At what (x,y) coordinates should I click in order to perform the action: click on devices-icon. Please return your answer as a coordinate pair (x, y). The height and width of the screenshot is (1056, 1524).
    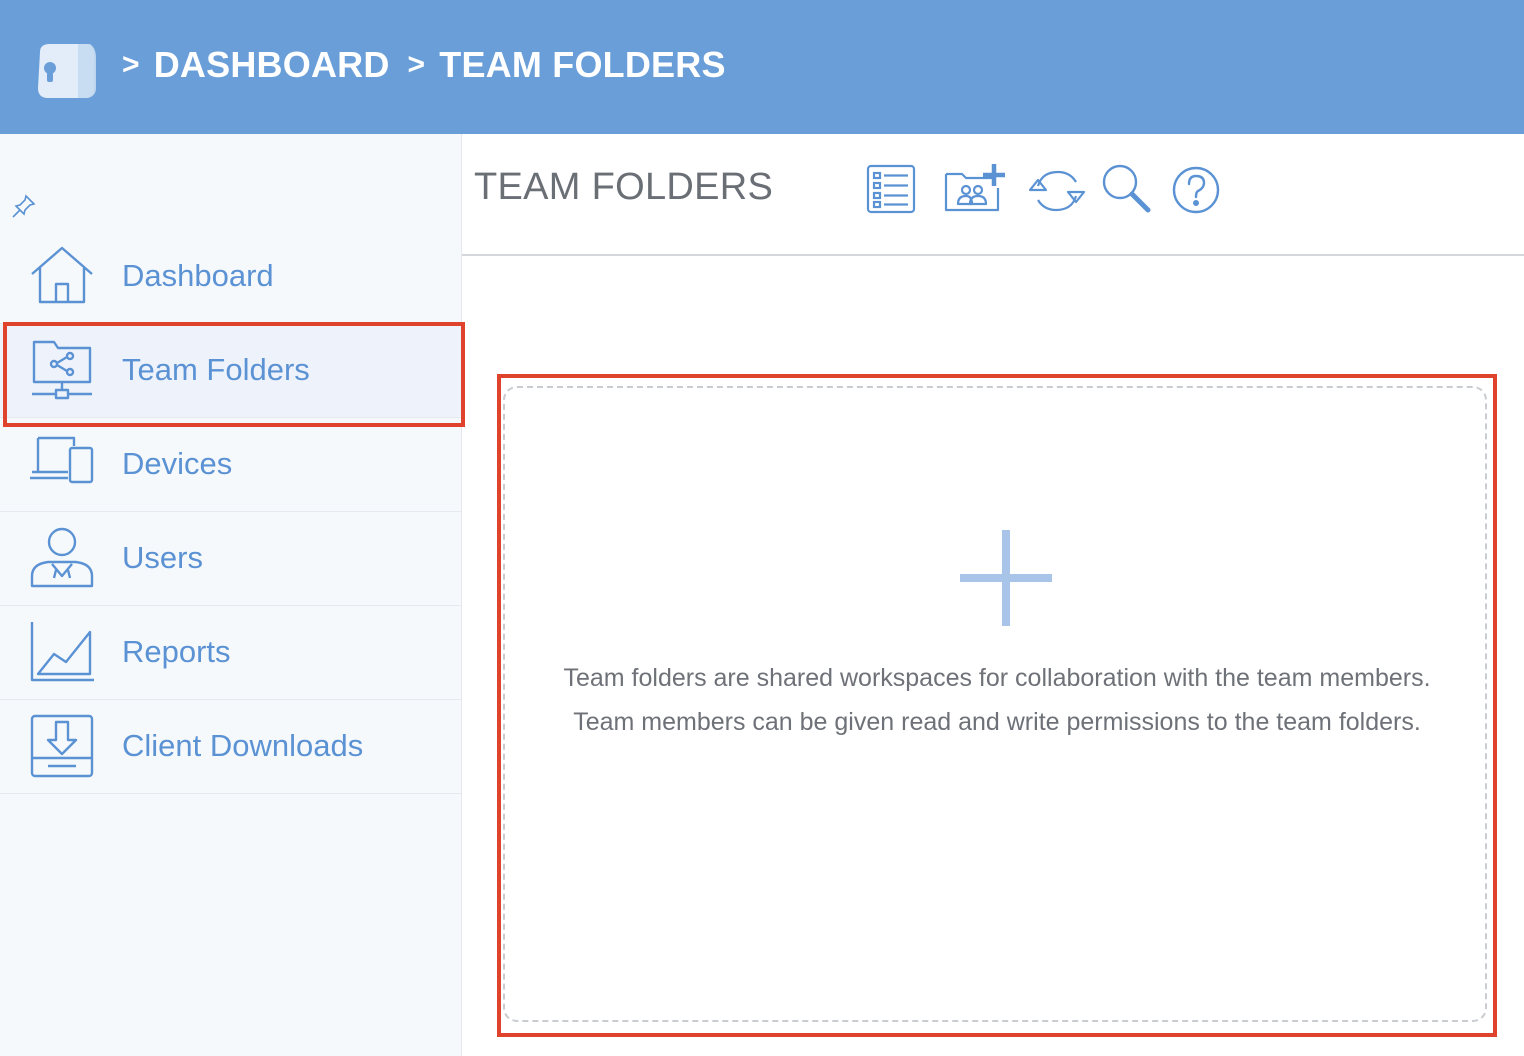
    Looking at the image, I should click on (62, 460).